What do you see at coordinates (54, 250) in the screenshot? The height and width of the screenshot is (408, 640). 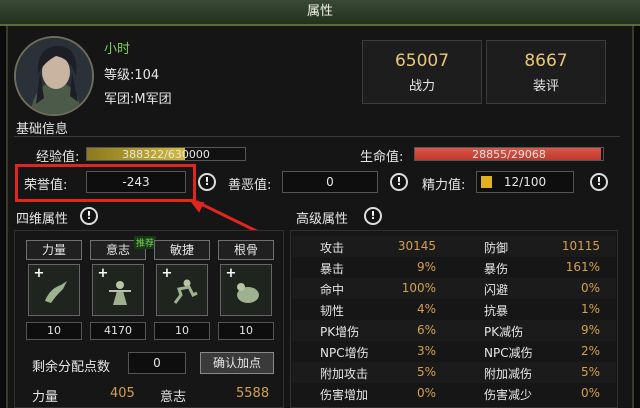 I see `attr-tab-strength: 力量` at bounding box center [54, 250].